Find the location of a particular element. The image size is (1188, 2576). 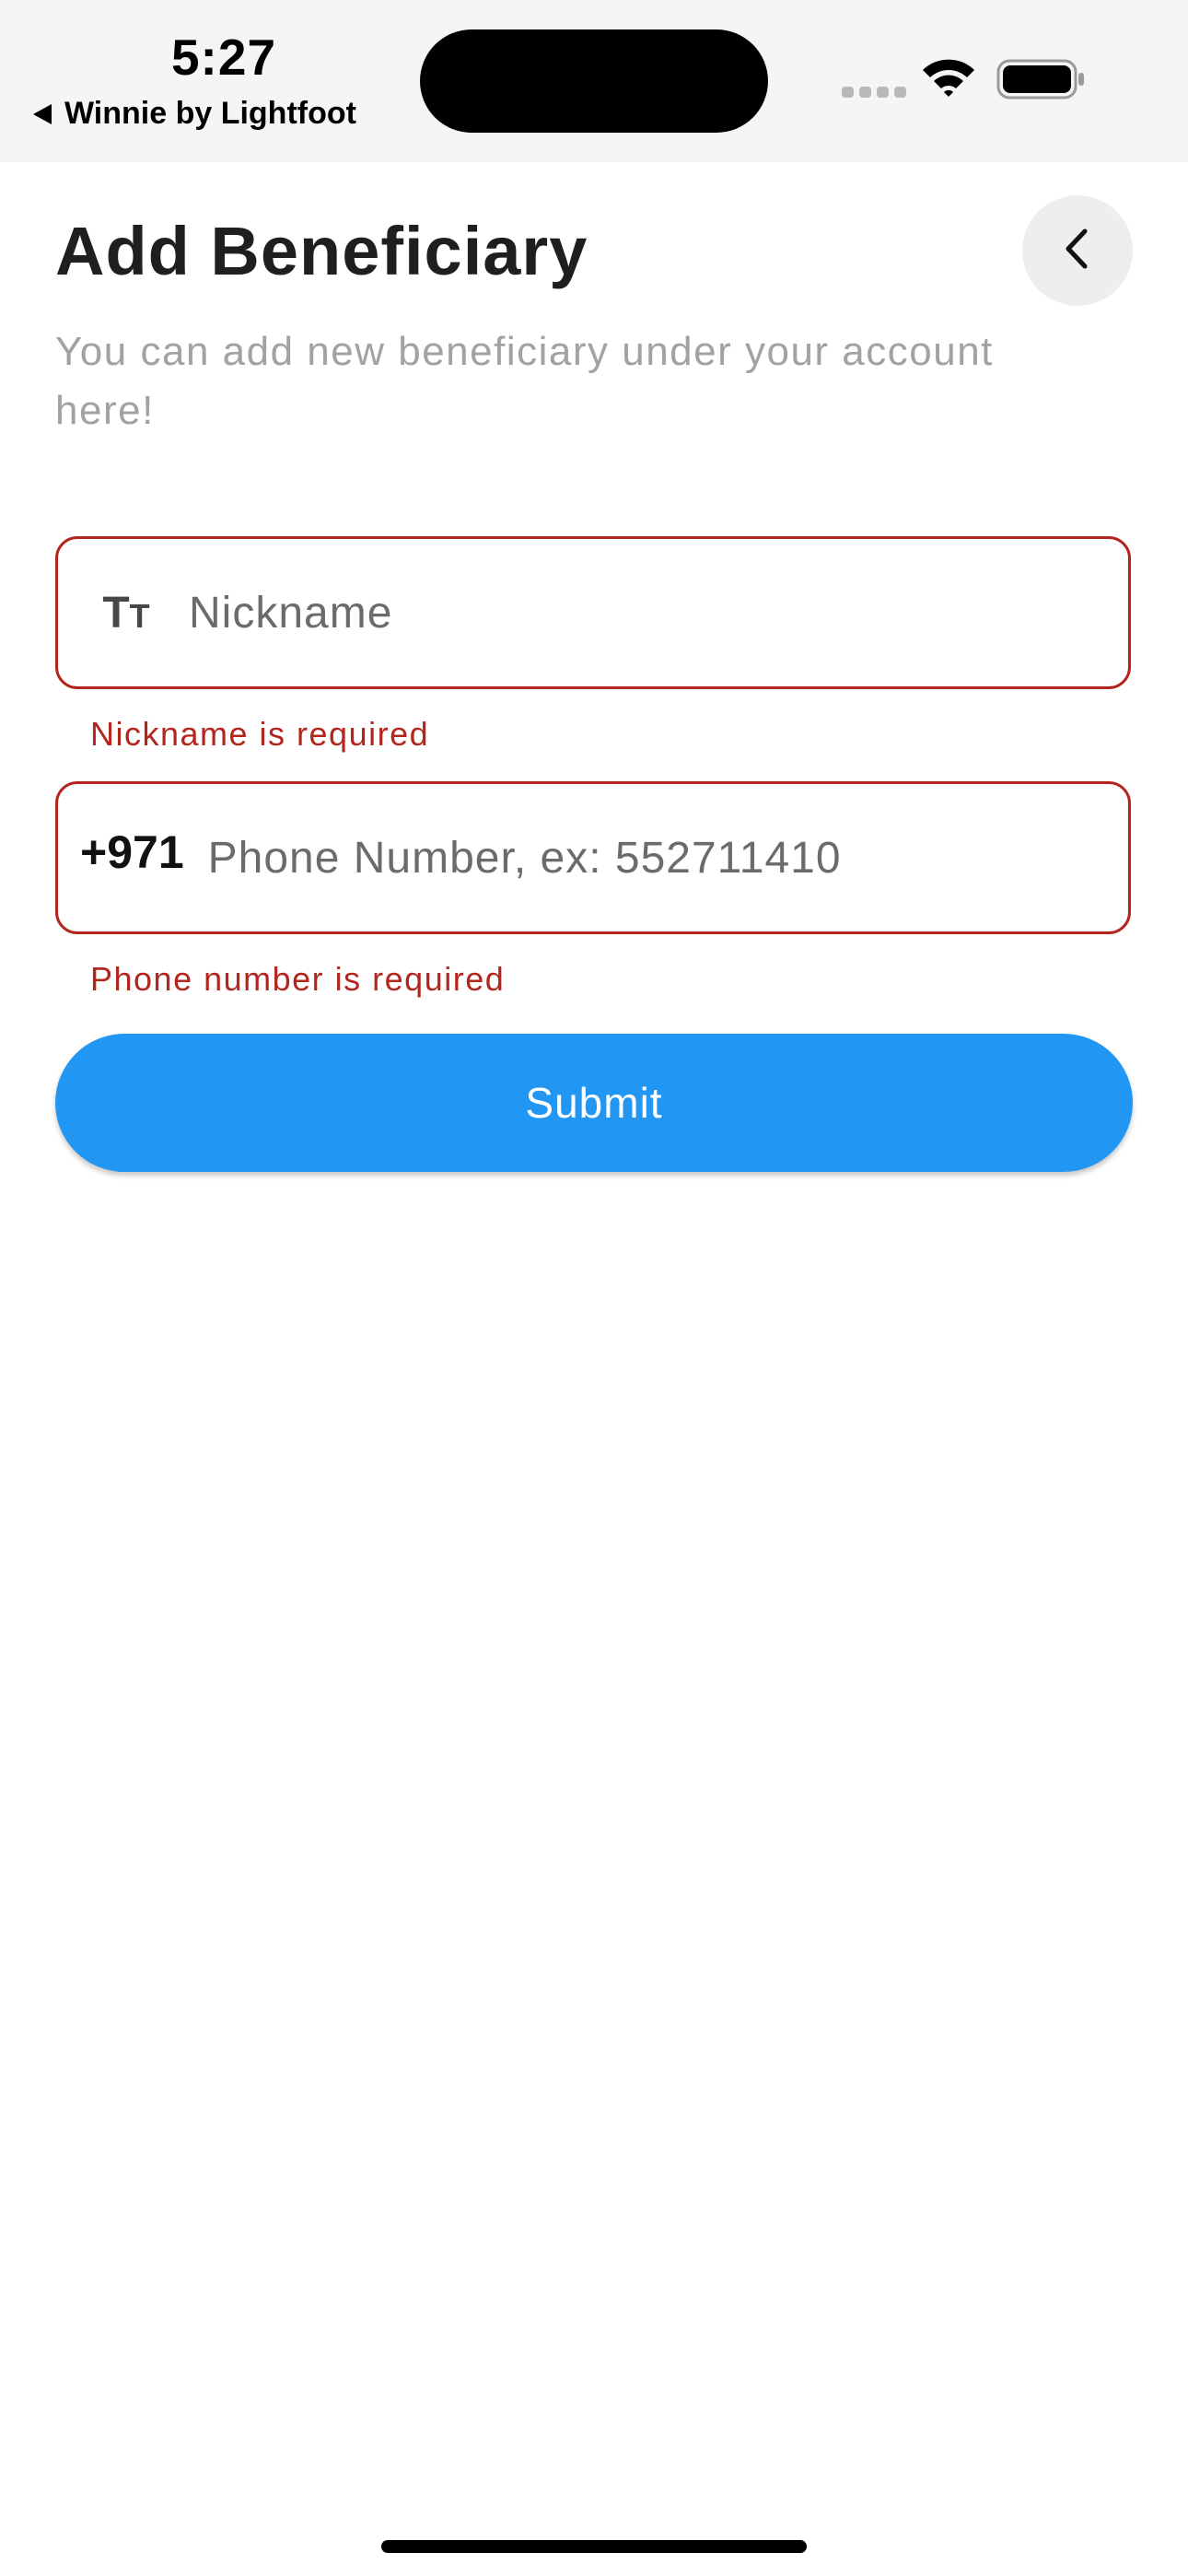

status-time: 5:27 is located at coordinates (223, 57).